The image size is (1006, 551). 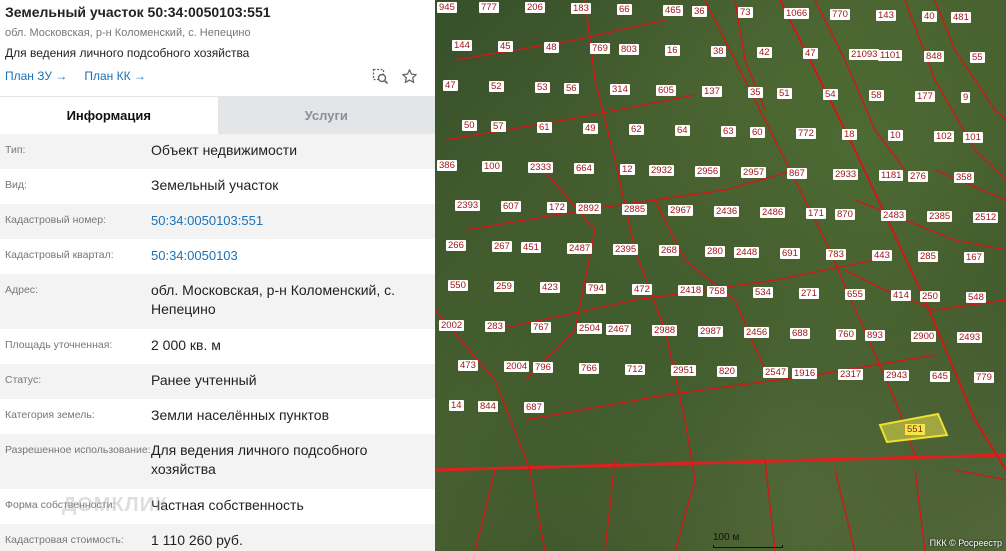 I want to click on parcel-label: 2467, so click(x=619, y=329).